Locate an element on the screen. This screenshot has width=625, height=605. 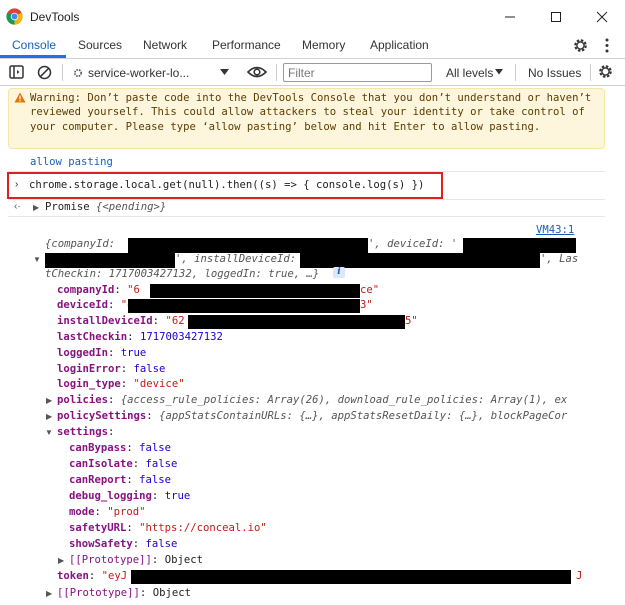
source-location-link: VM43:1 is located at coordinates (555, 230).